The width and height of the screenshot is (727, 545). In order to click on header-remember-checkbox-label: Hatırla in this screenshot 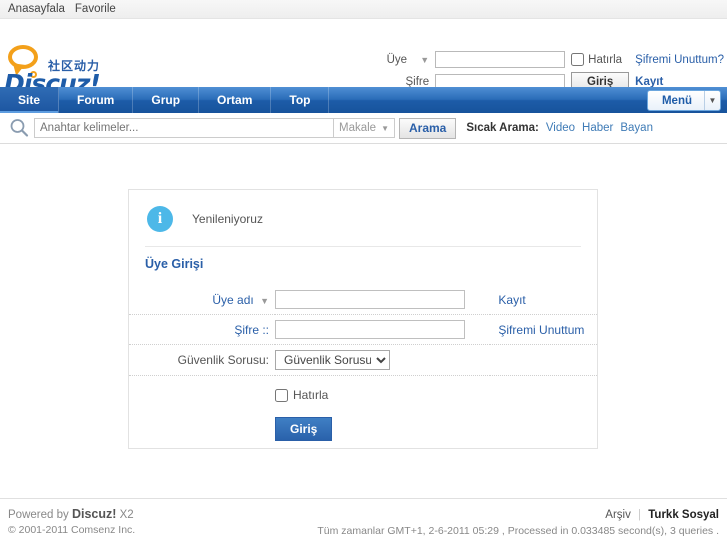, I will do `click(600, 59)`.